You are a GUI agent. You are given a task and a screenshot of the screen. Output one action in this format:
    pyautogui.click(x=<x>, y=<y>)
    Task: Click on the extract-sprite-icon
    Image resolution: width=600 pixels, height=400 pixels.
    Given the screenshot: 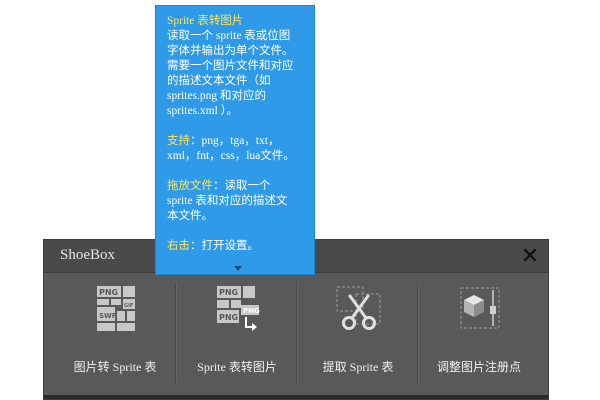 What is the action you would take?
    pyautogui.click(x=358, y=308)
    